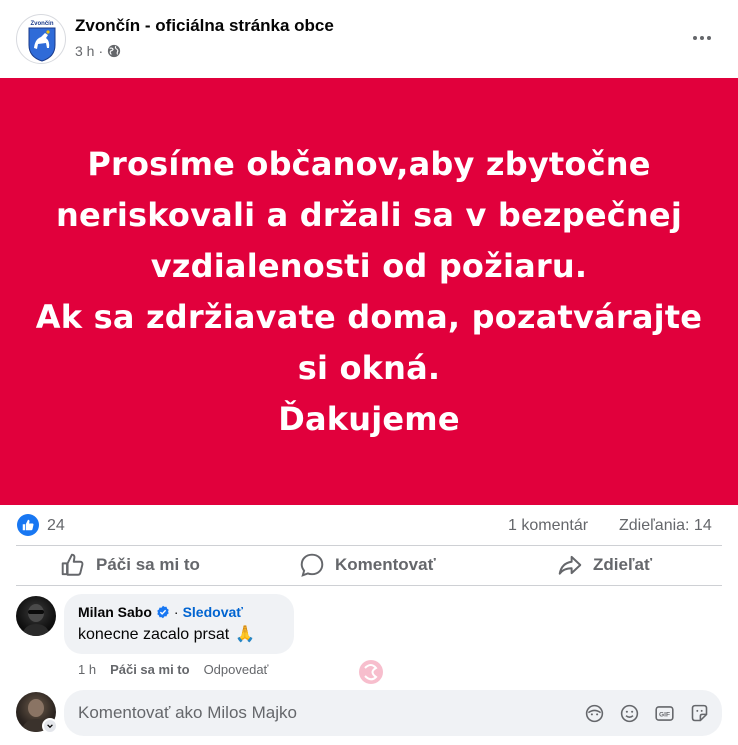 The width and height of the screenshot is (738, 745). I want to click on verified-badge-icon, so click(163, 612).